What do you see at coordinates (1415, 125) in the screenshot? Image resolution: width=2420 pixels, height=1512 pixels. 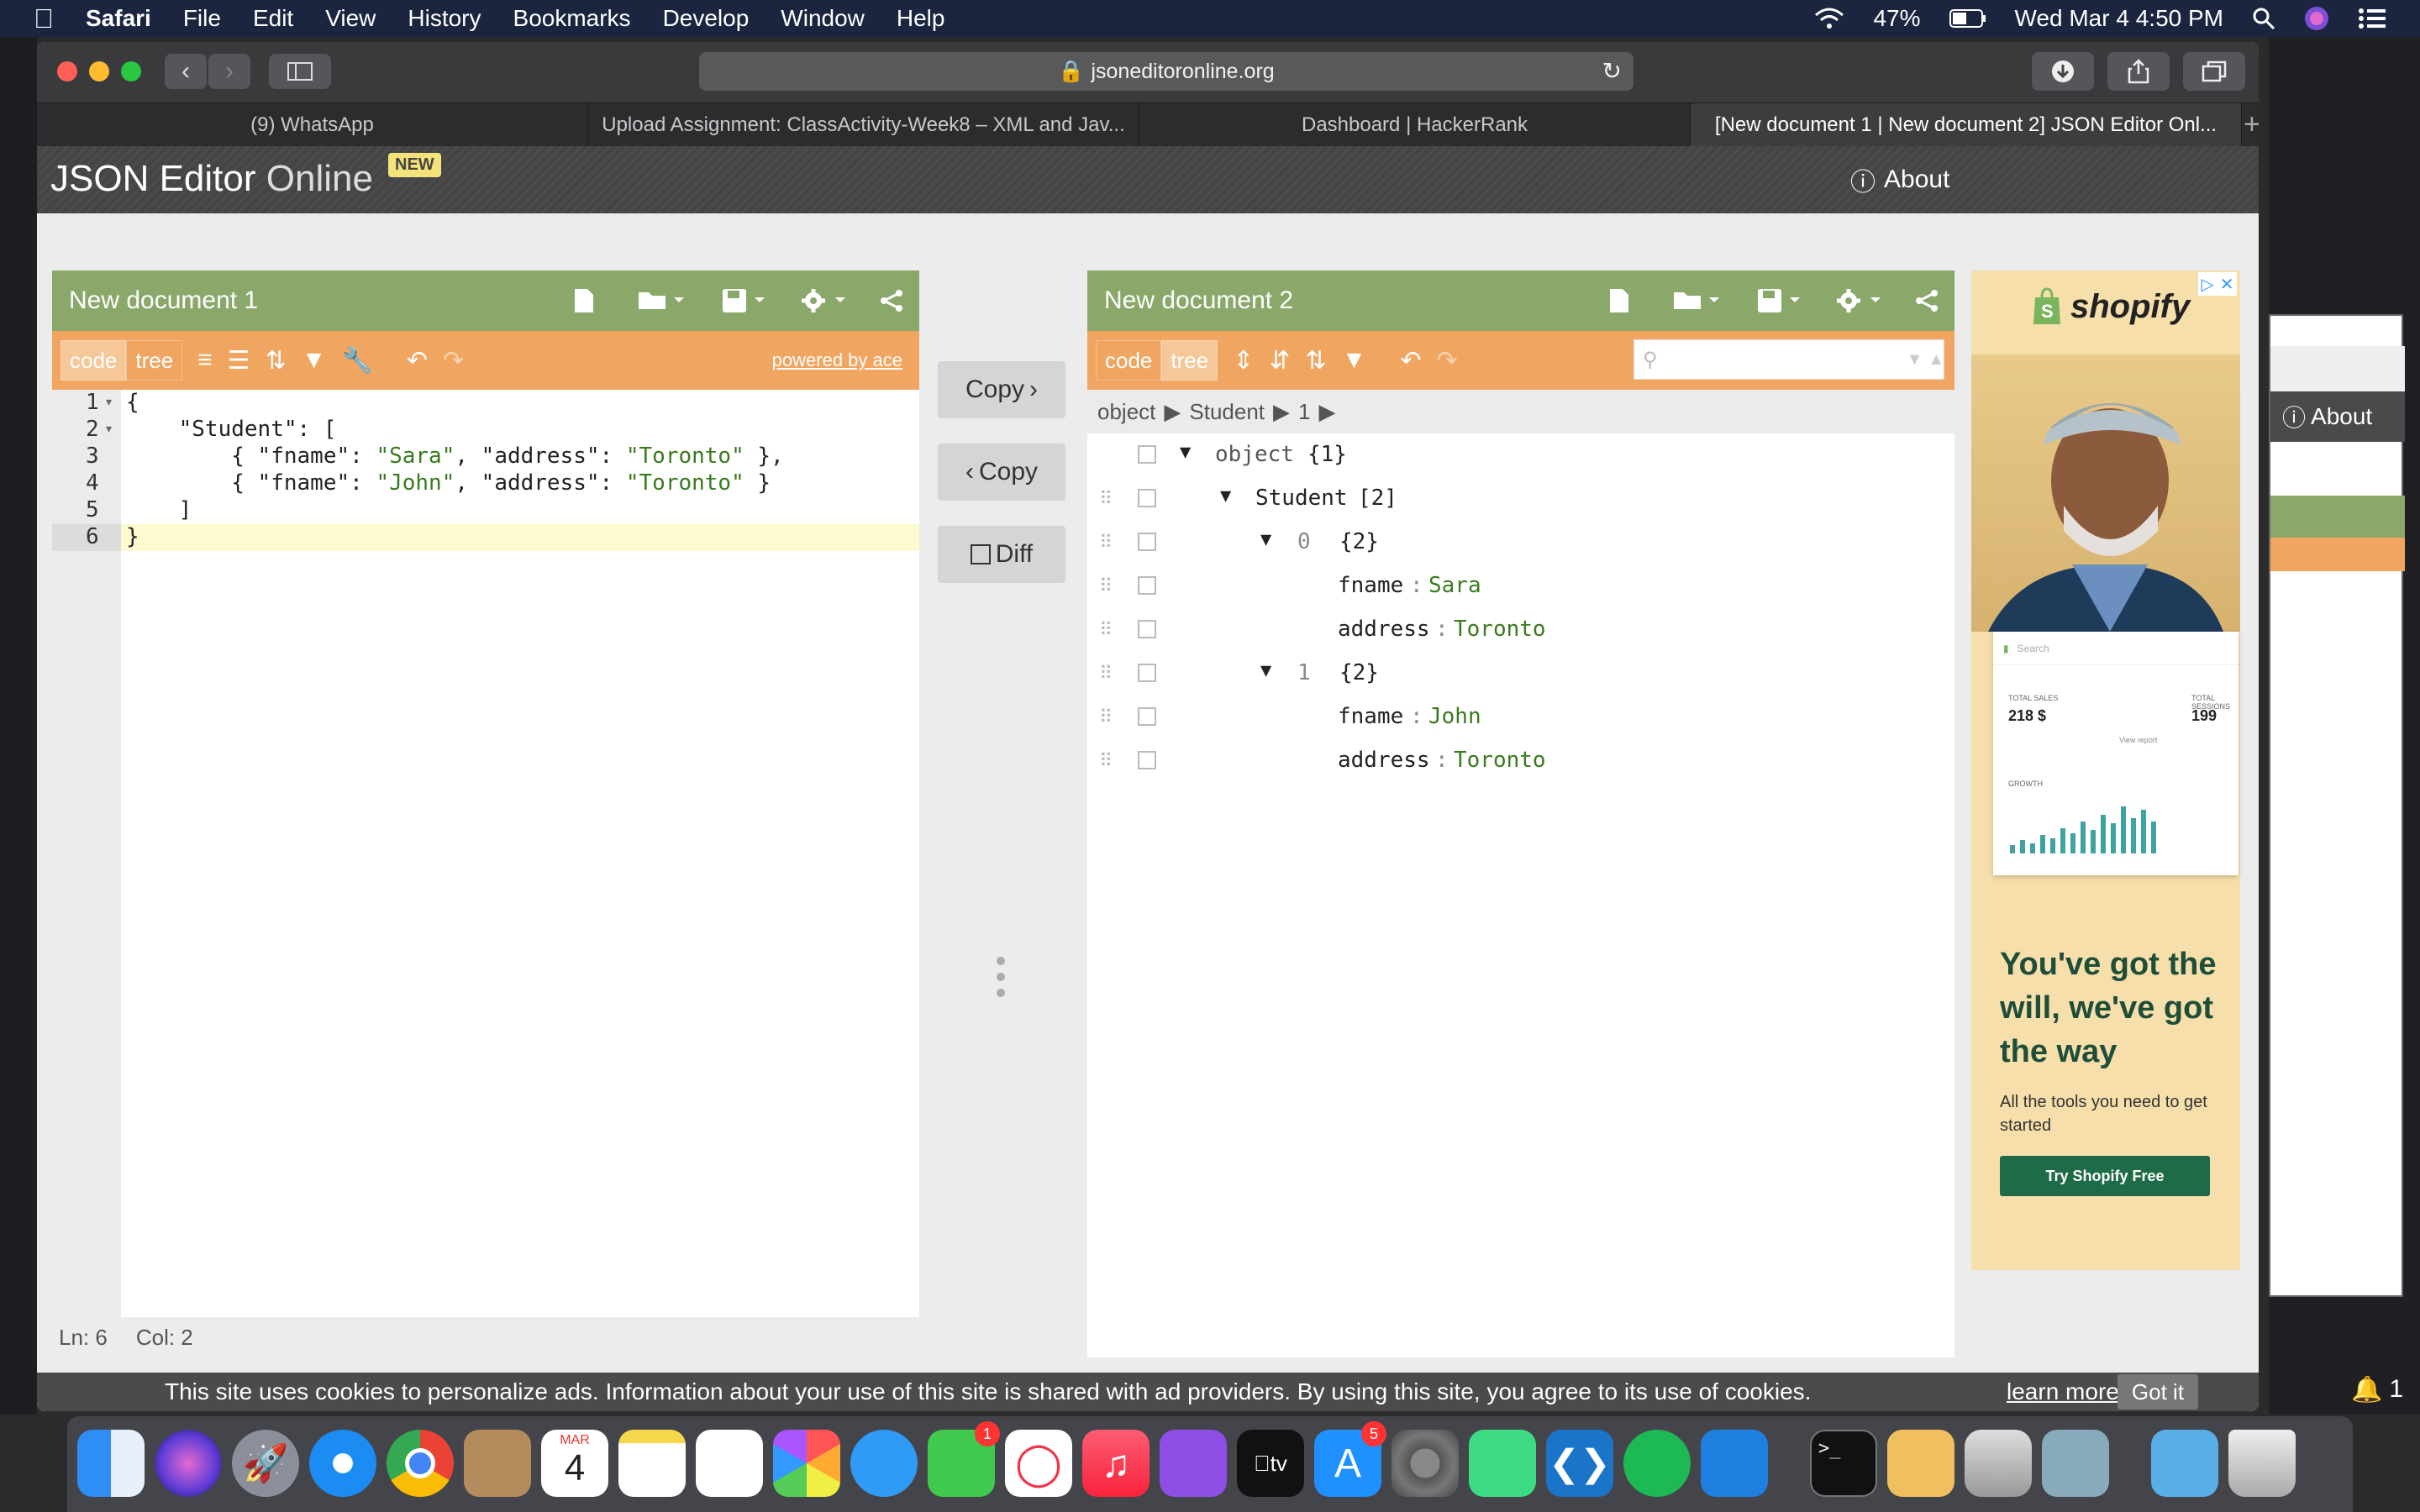 I see `tab-hackerrank: Dashboard | HackerRank` at bounding box center [1415, 125].